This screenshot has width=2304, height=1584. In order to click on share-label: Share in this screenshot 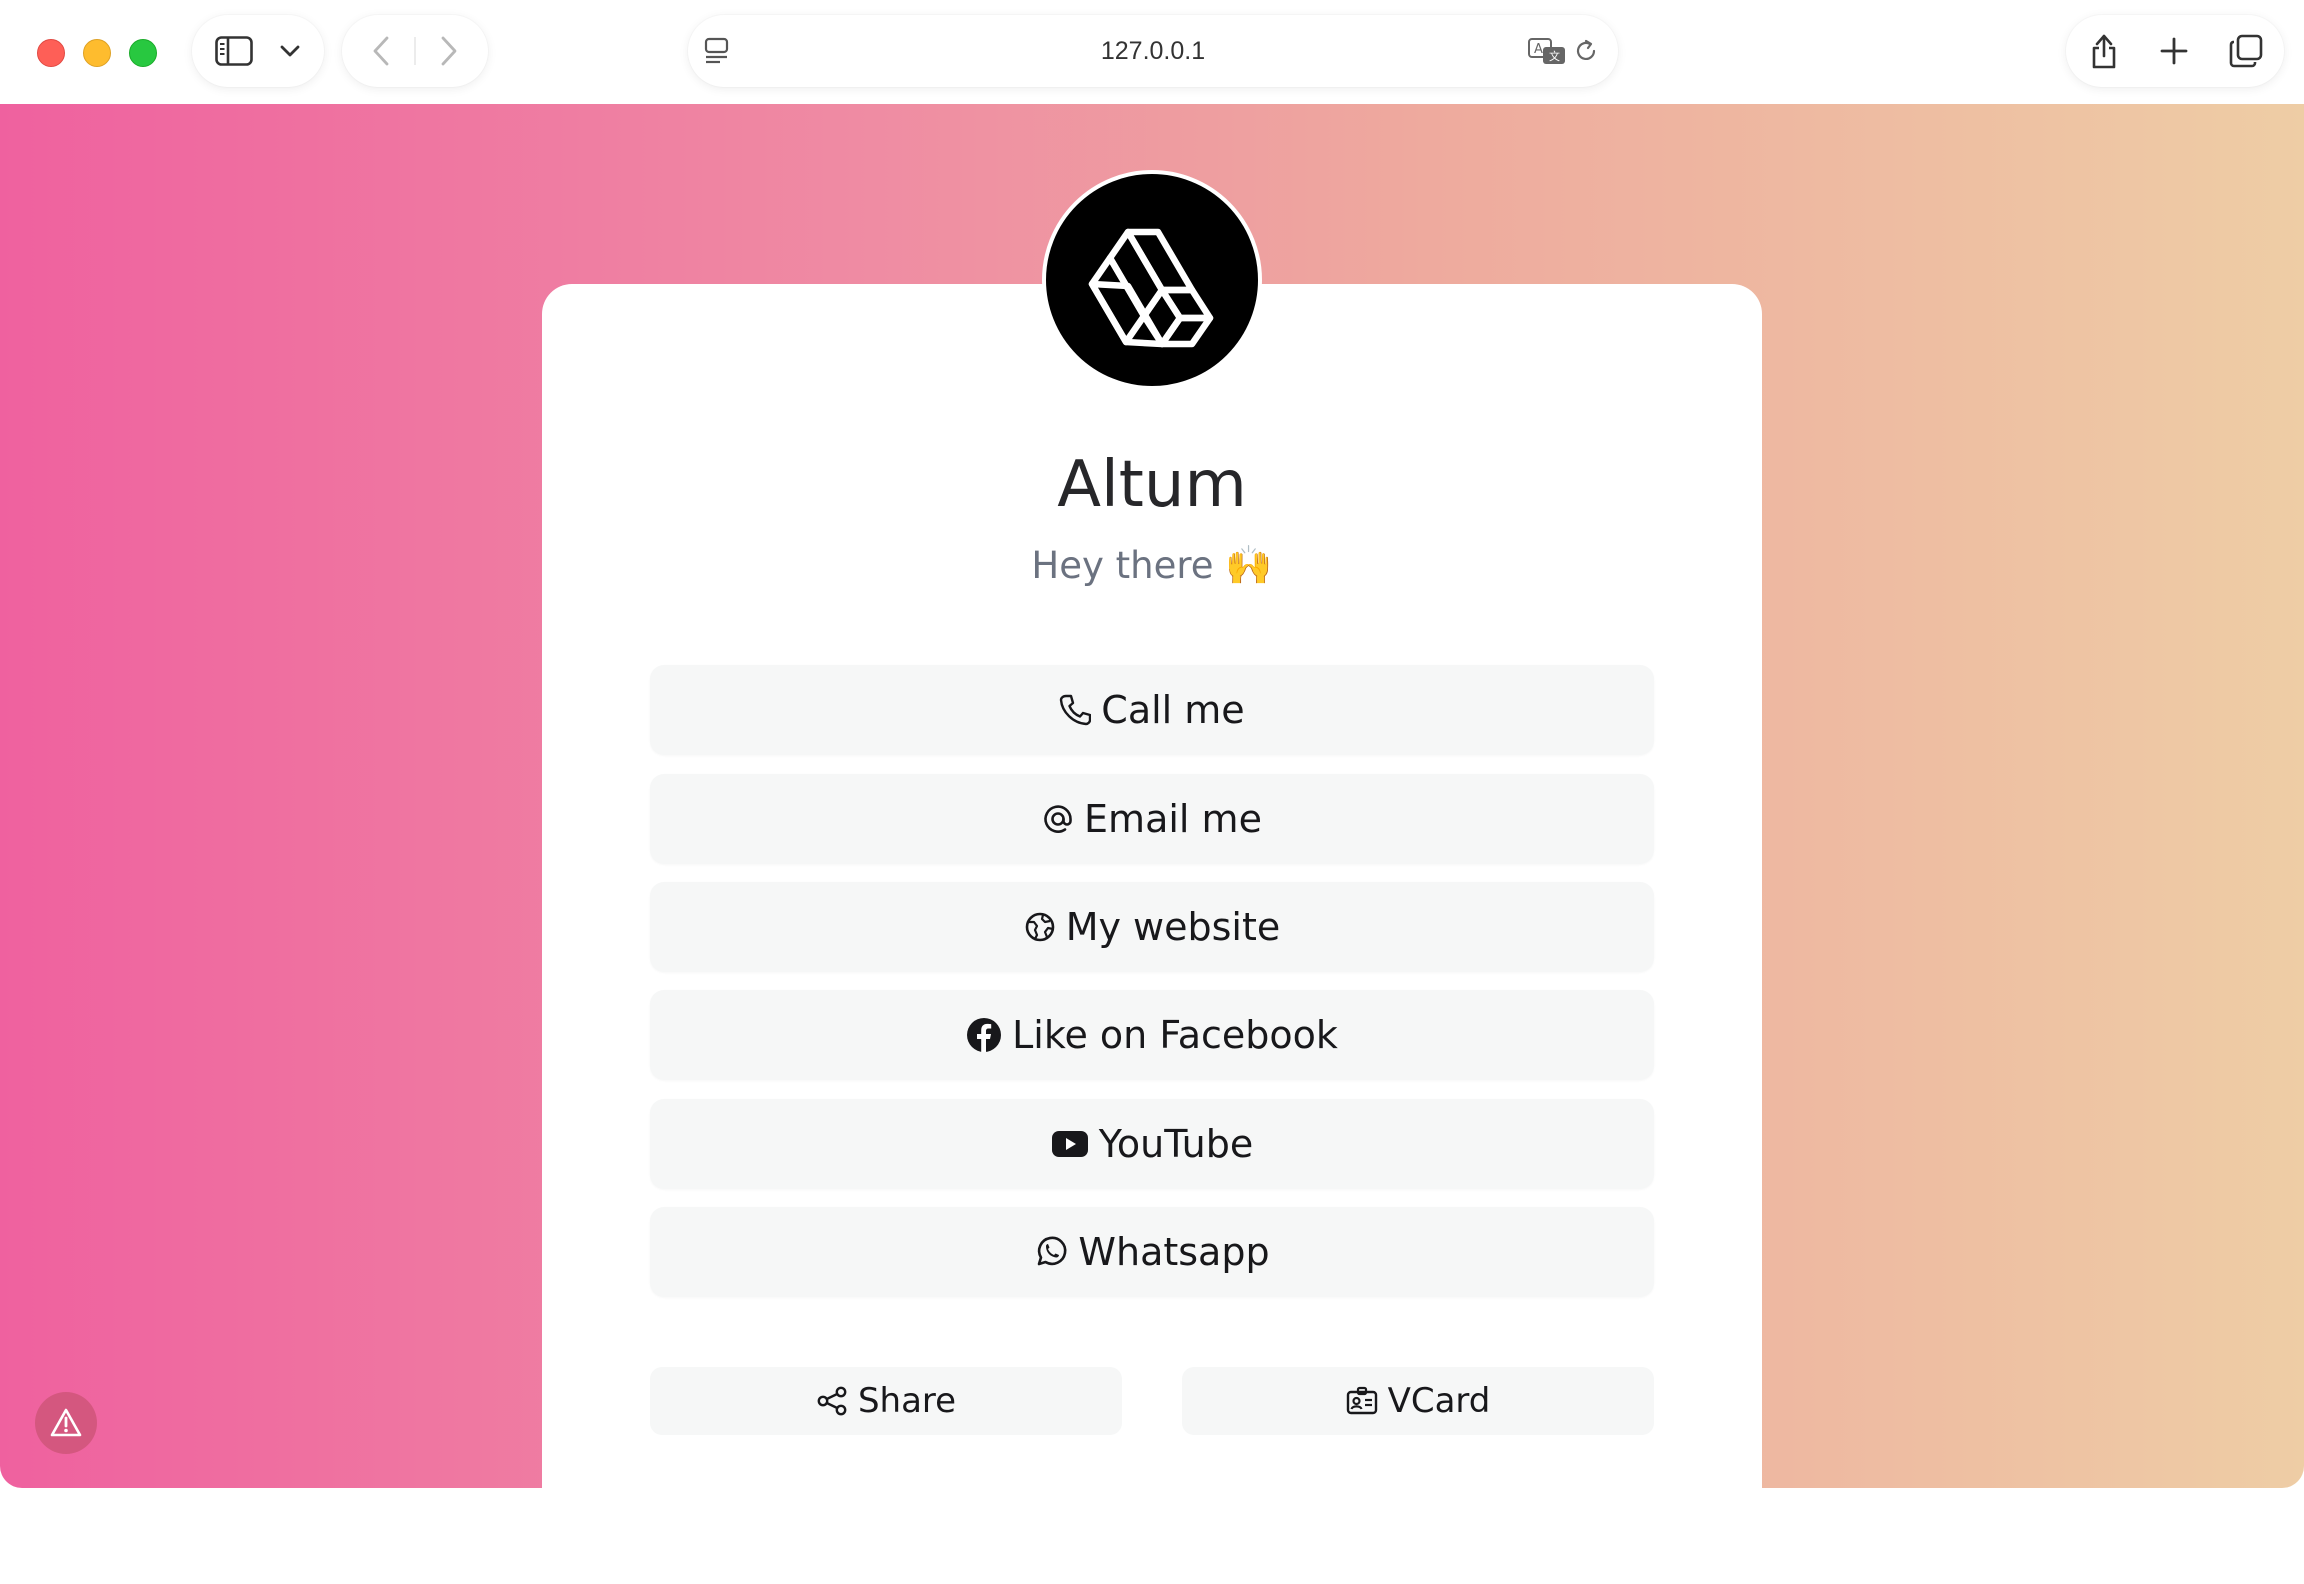, I will do `click(907, 1401)`.